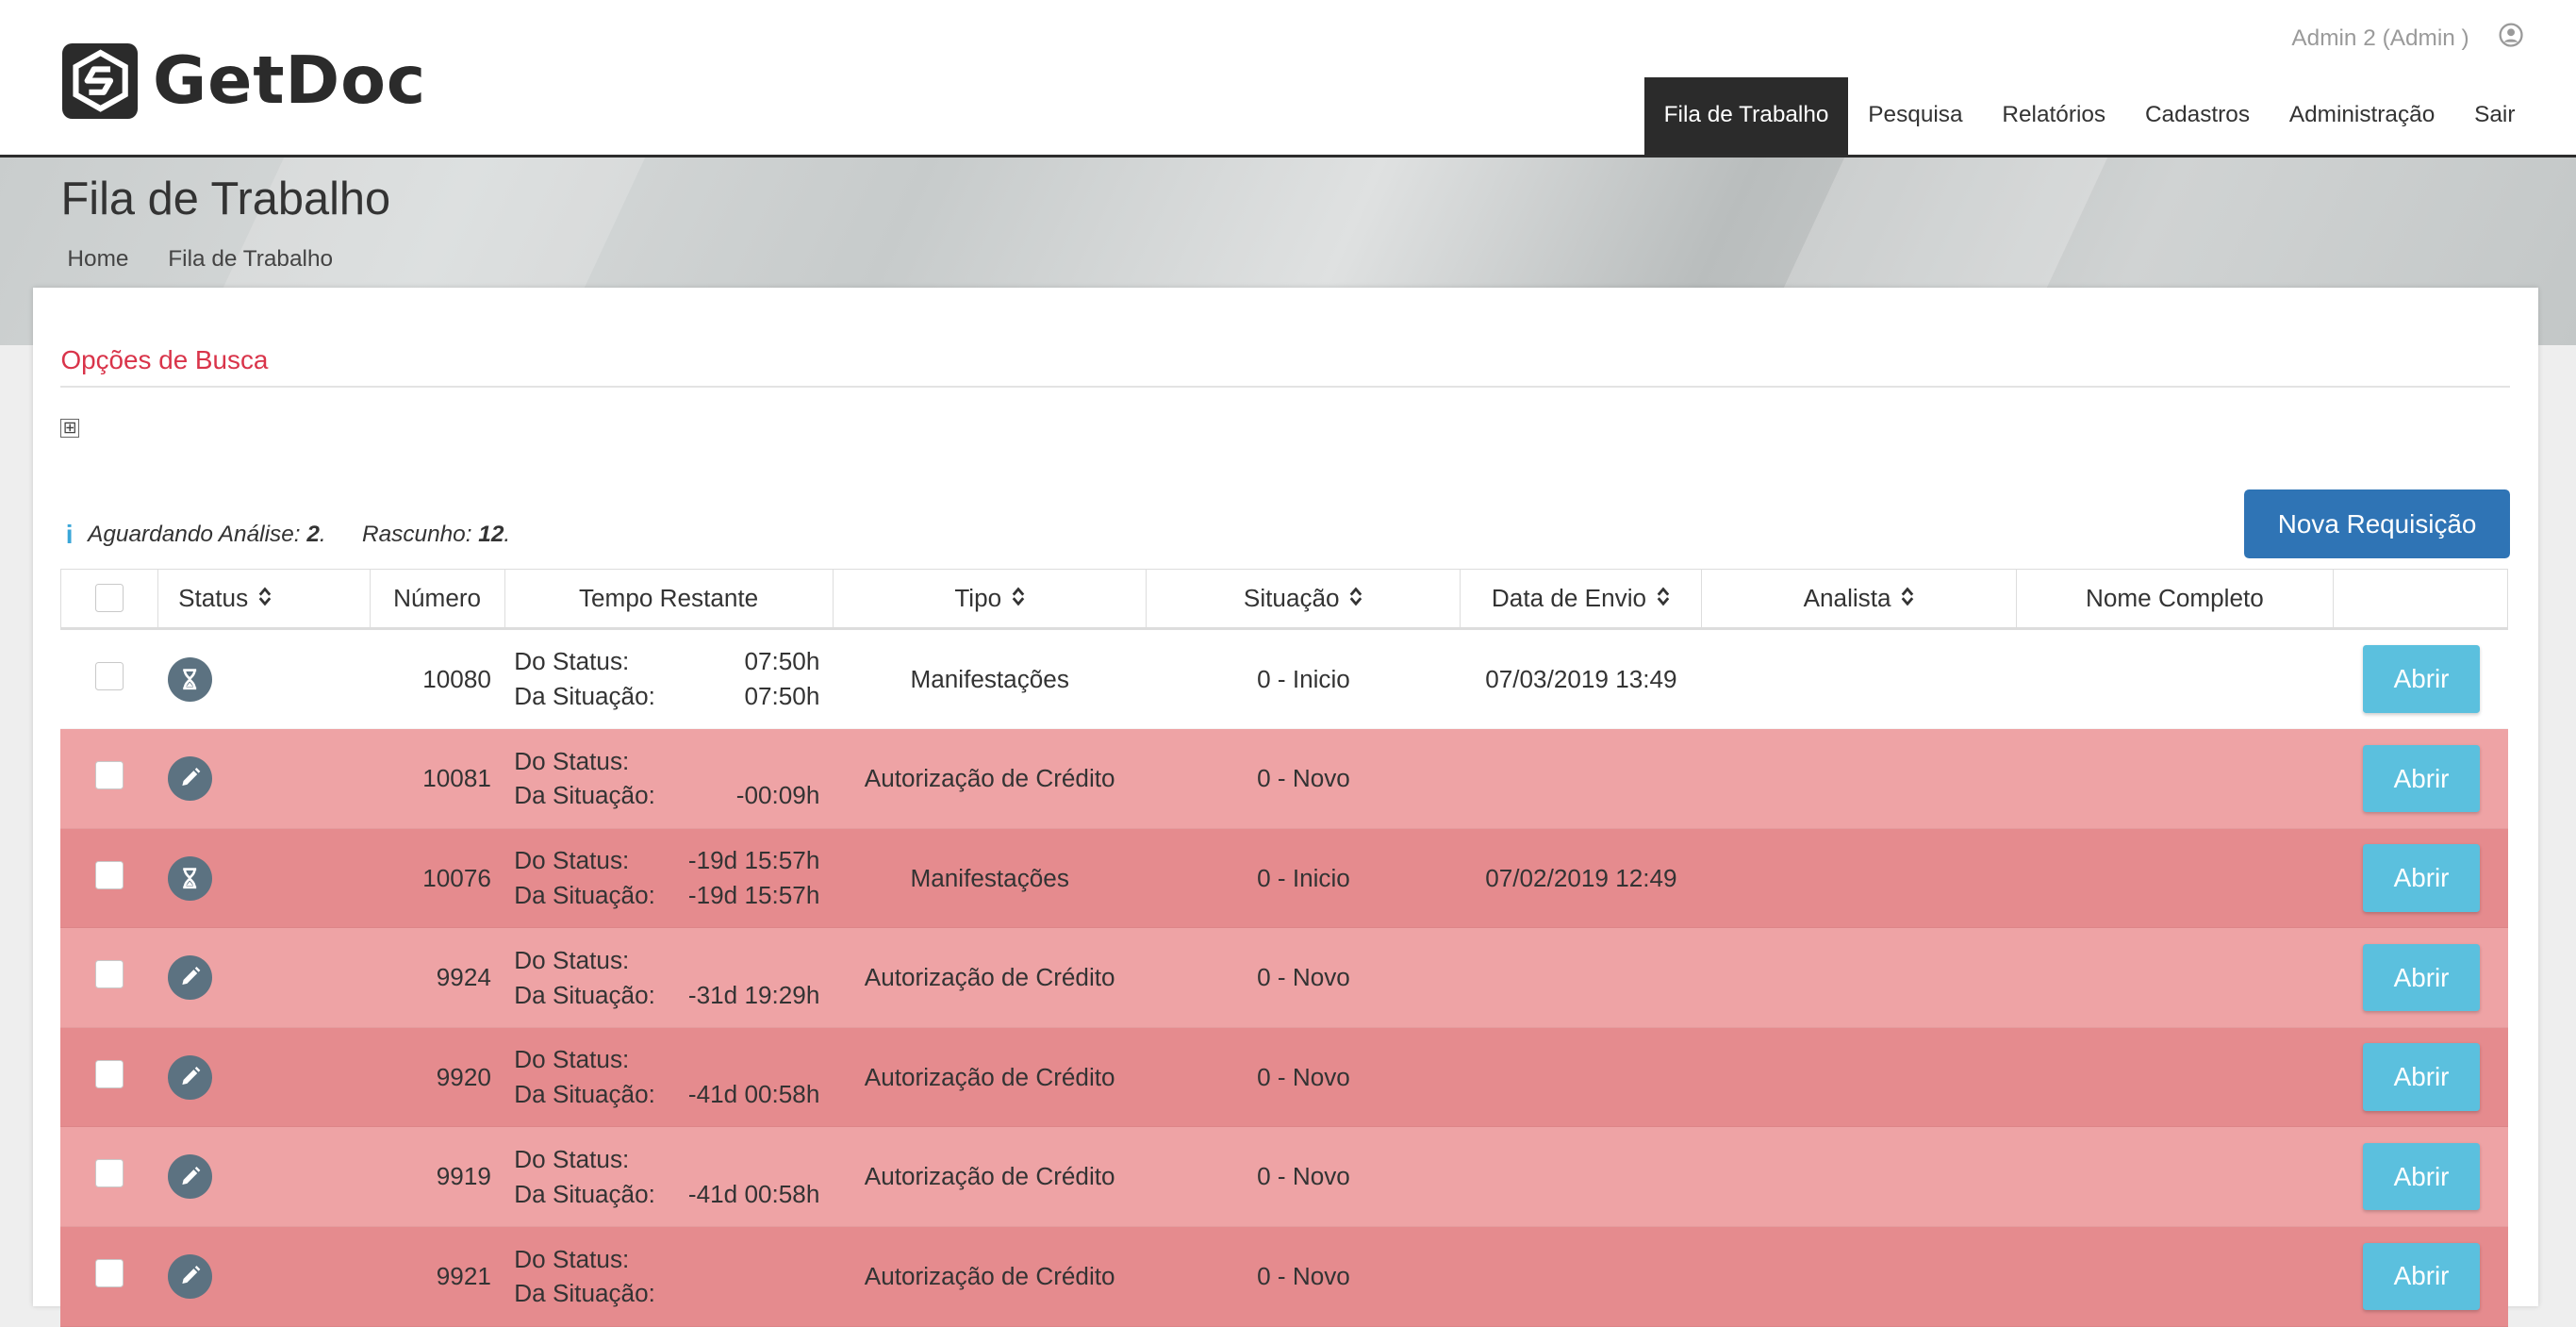 Image resolution: width=2576 pixels, height=1327 pixels. What do you see at coordinates (2377, 524) in the screenshot?
I see `new-request-button: Nova Requisição` at bounding box center [2377, 524].